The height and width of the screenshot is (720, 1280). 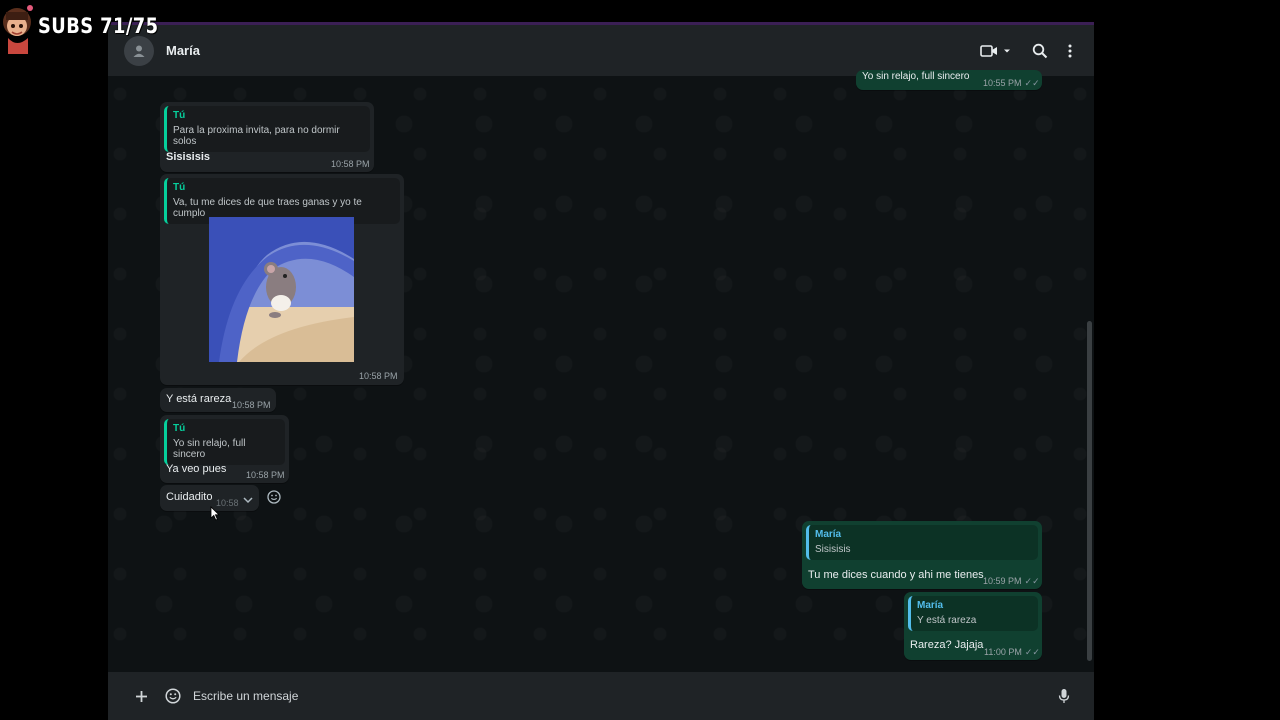 What do you see at coordinates (98, 26) in the screenshot?
I see `subs-counter: SUBS 71/75` at bounding box center [98, 26].